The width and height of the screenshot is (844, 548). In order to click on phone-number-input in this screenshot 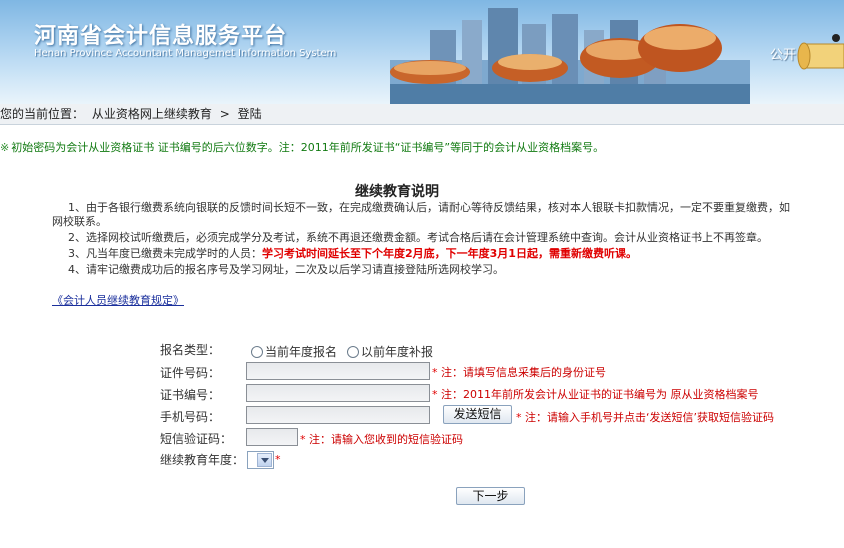, I will do `click(338, 415)`.